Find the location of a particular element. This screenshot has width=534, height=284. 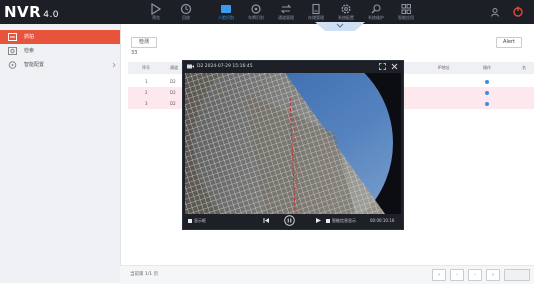

row-index: 2 is located at coordinates (146, 92).